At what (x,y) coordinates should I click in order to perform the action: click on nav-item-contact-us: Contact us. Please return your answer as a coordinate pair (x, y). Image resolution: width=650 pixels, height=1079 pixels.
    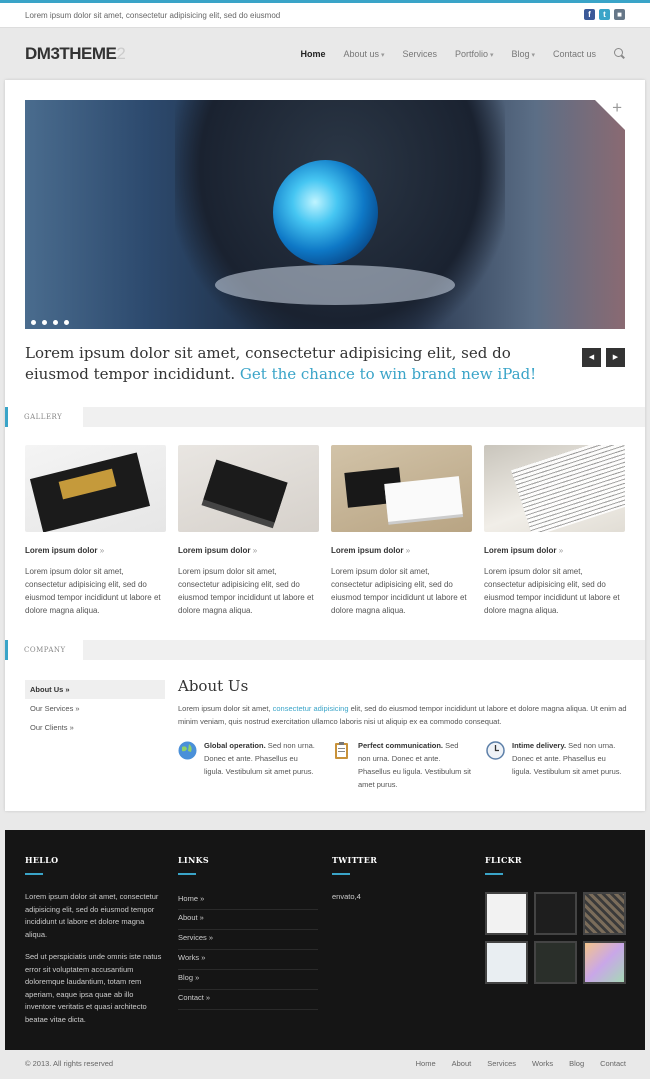
    Looking at the image, I should click on (574, 54).